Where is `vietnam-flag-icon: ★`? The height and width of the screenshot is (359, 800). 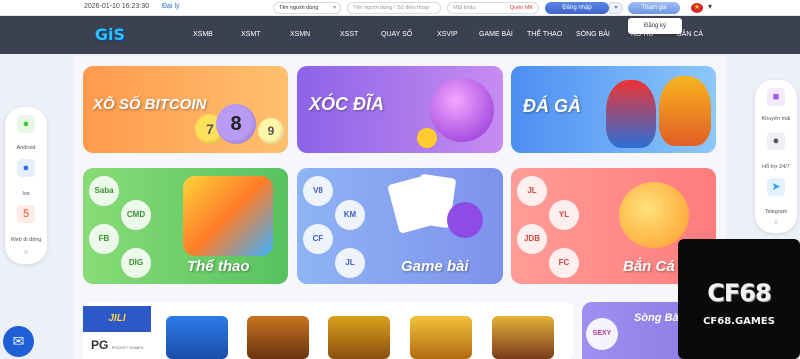
vietnam-flag-icon: ★ is located at coordinates (697, 8).